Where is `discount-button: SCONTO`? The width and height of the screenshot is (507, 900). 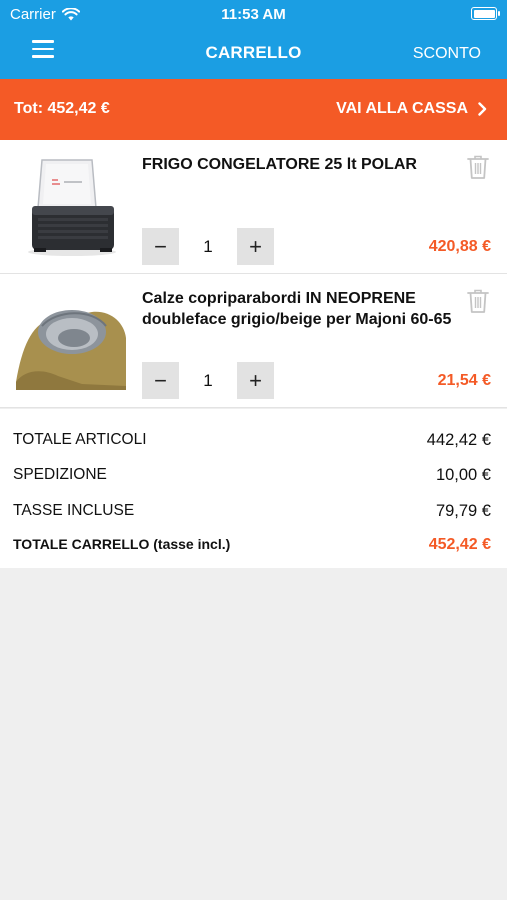
discount-button: SCONTO is located at coordinates (447, 54).